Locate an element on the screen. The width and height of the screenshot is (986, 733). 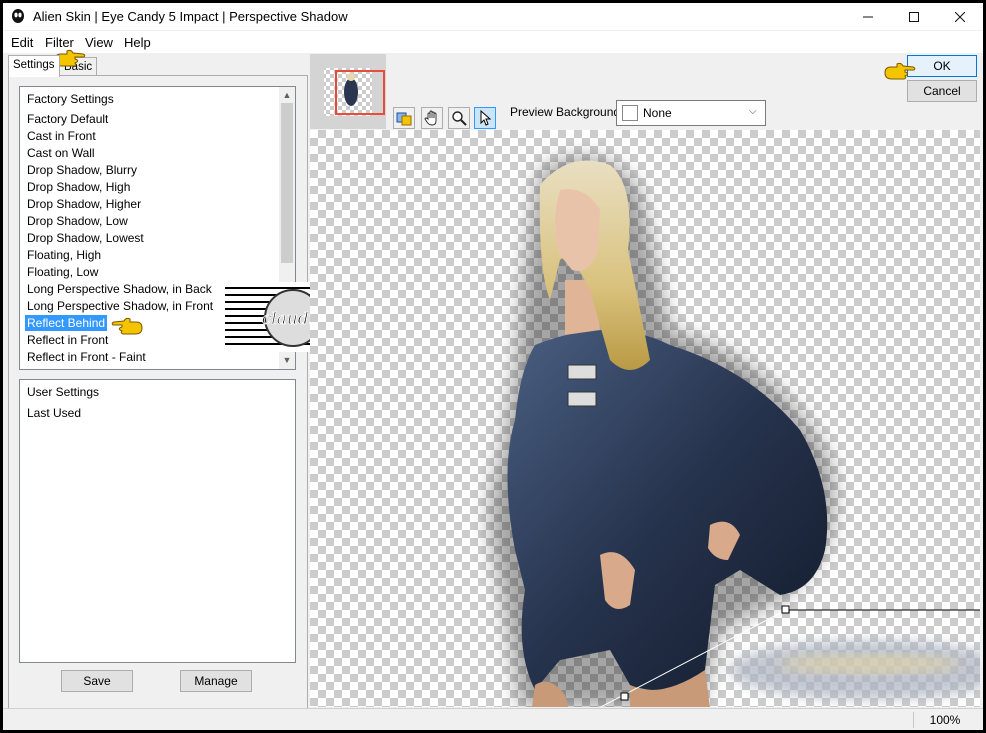
maximize-button is located at coordinates (914, 16).